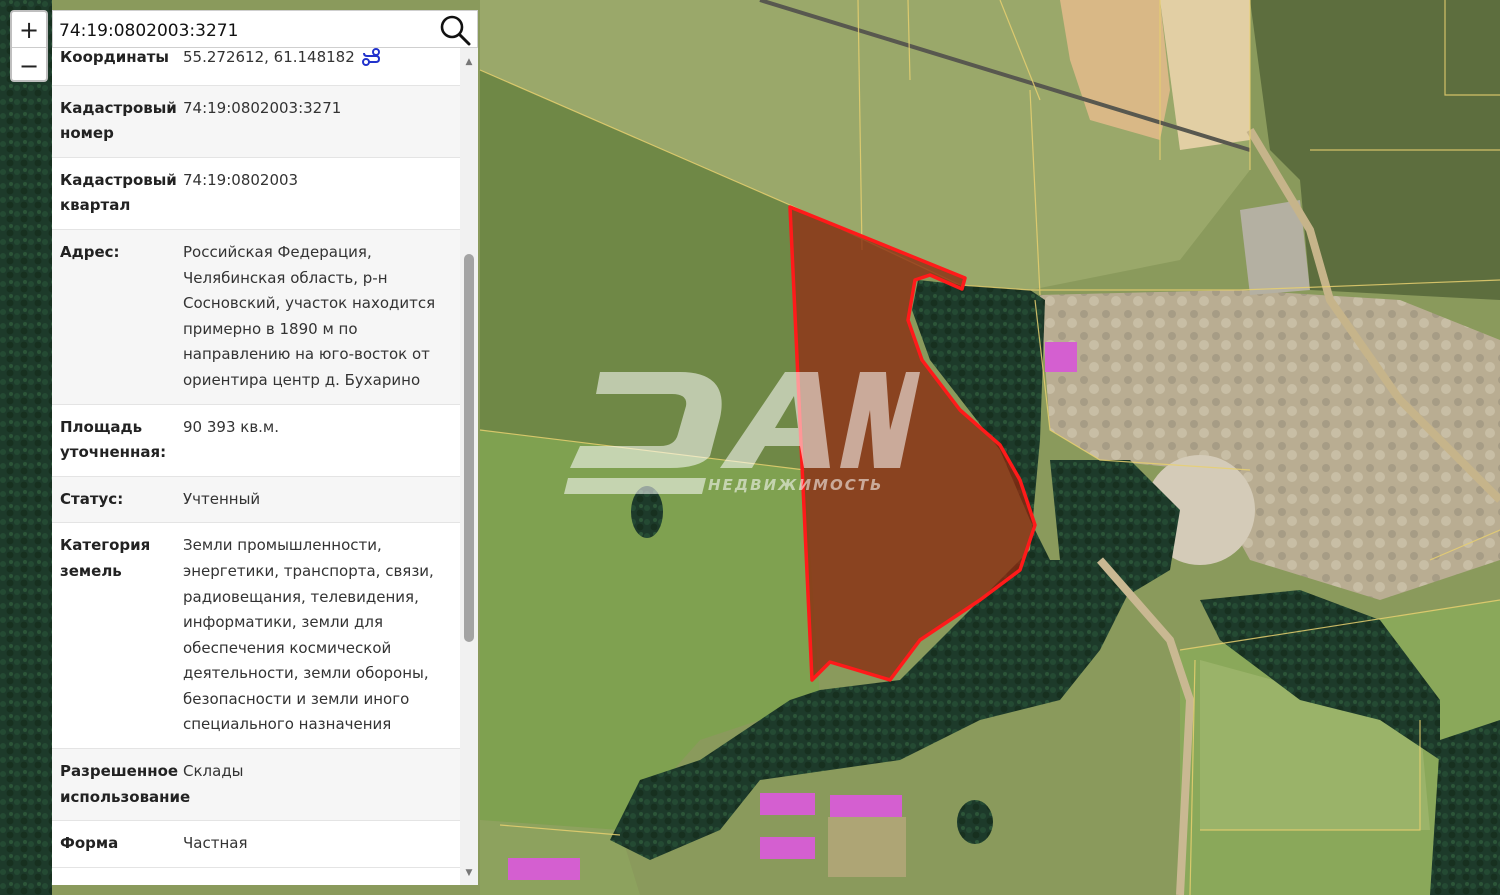 The image size is (1500, 895). What do you see at coordinates (215, 843) in the screenshot?
I see `info-value: Частная` at bounding box center [215, 843].